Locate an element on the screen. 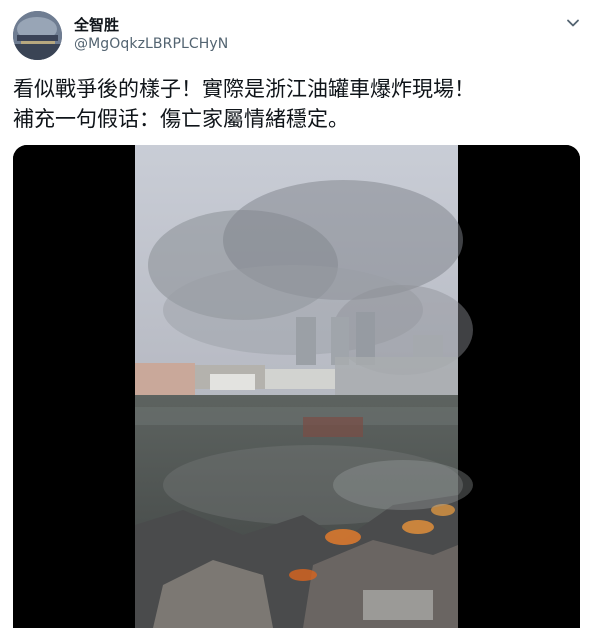 The height and width of the screenshot is (628, 595). tweet-text-line: 補充一句假话：傷亡家屬情緒穩定。 is located at coordinates (181, 119).